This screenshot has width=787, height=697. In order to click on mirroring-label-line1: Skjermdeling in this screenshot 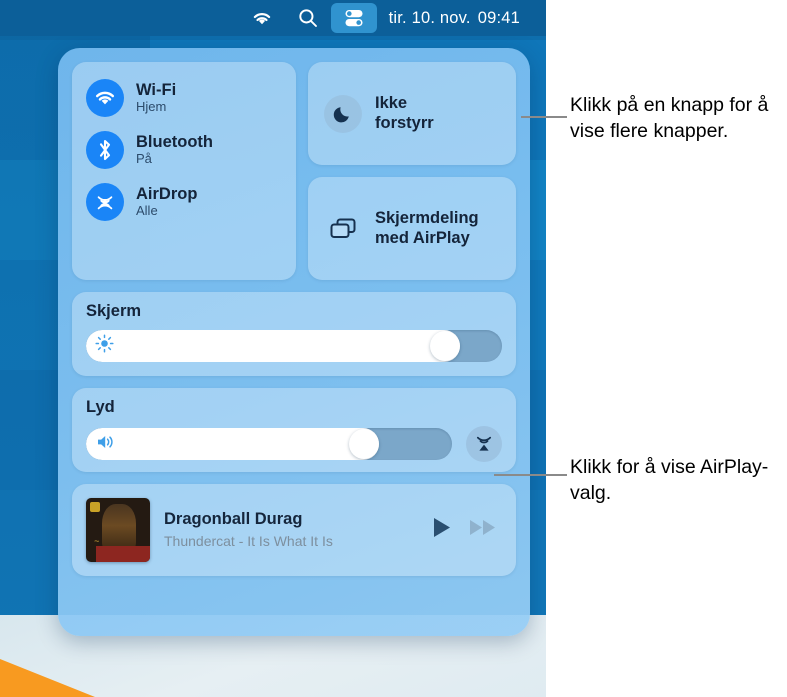, I will do `click(427, 218)`.